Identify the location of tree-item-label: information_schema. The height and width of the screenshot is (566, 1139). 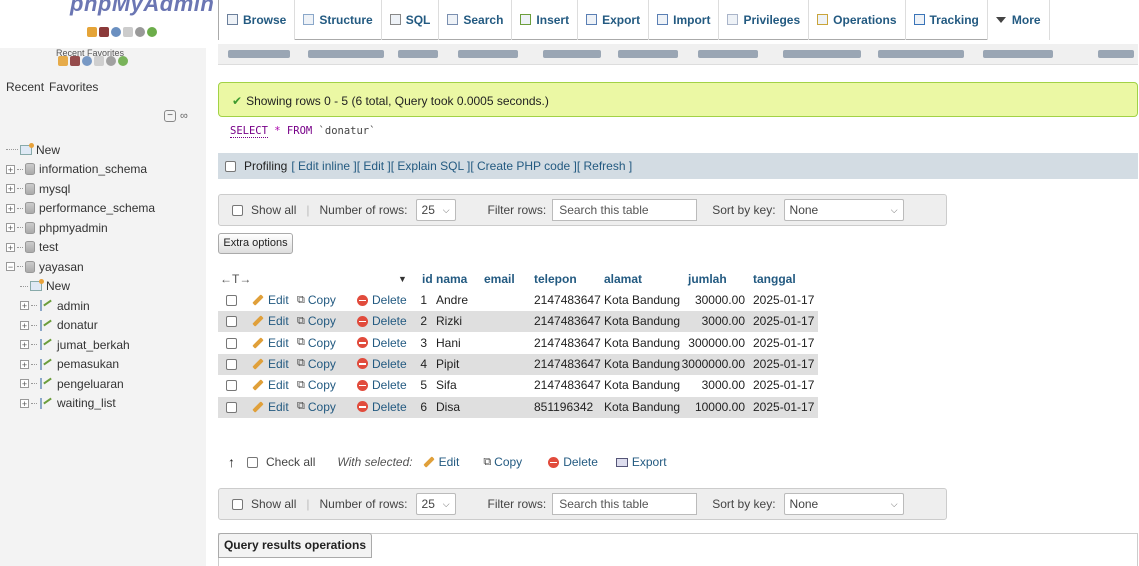
(93, 169).